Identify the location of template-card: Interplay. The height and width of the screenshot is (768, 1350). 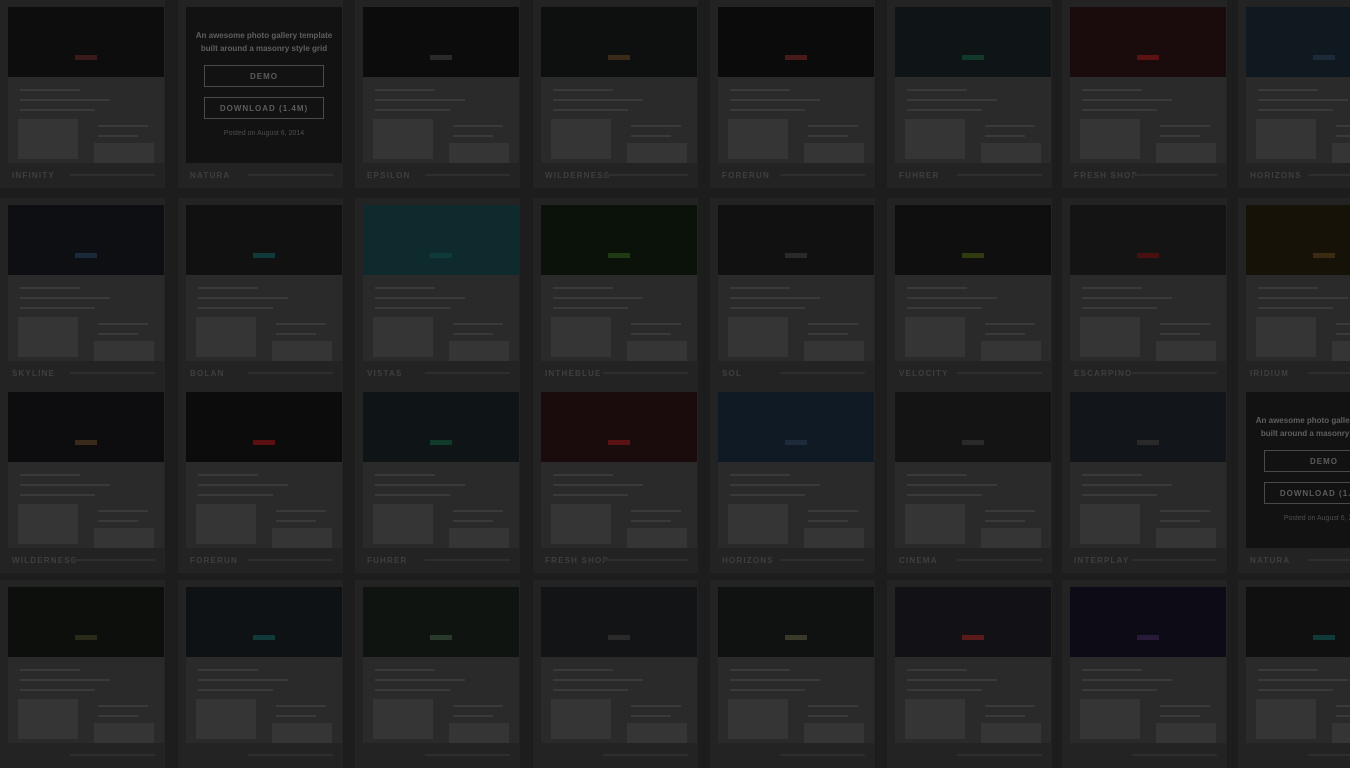
(1144, 479).